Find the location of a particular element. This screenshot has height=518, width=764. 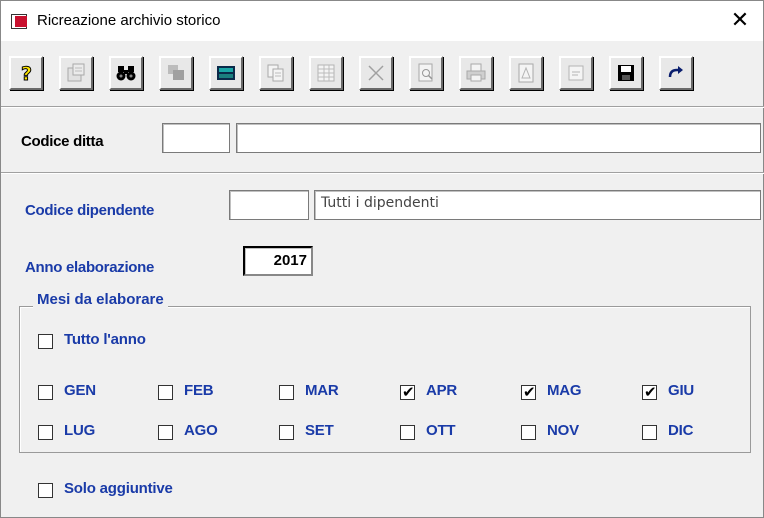

form-icon is located at coordinates (576, 73).